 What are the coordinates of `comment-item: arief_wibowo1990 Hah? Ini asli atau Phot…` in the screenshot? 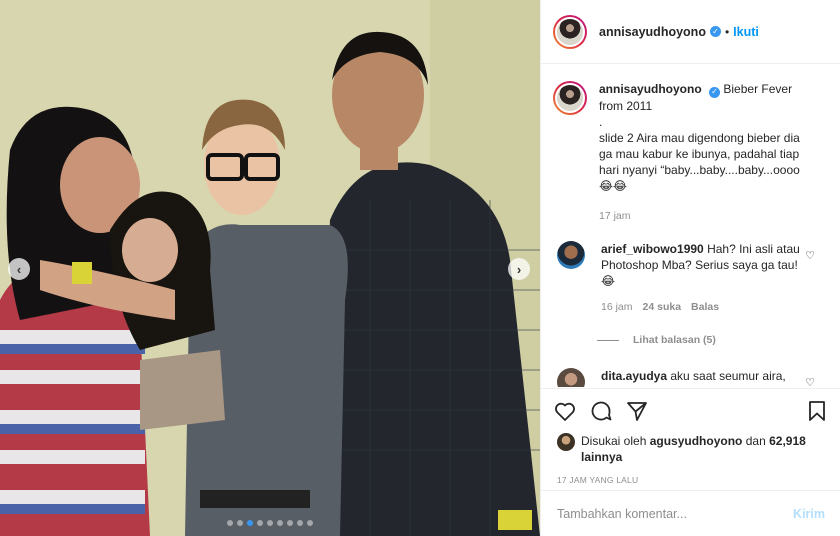 It's located at (691, 278).